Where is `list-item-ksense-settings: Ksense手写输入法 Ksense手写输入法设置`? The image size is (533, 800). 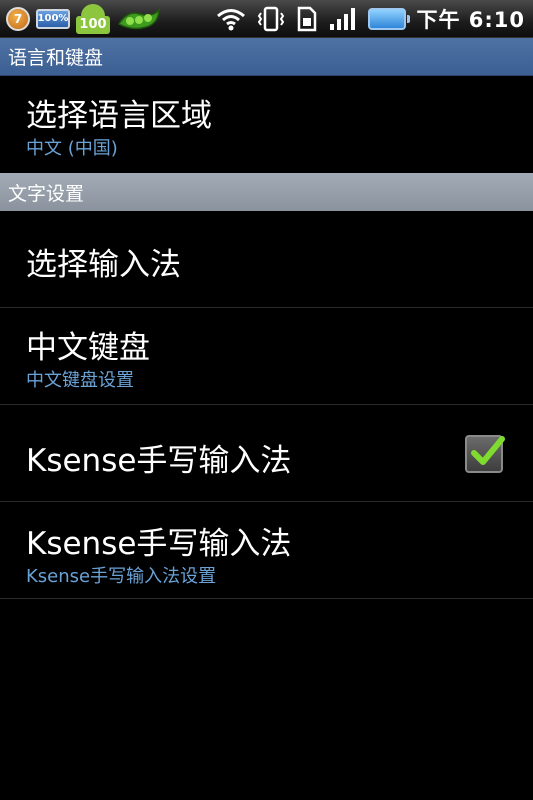 list-item-ksense-settings: Ksense手写输入法 Ksense手写输入法设置 is located at coordinates (266, 550).